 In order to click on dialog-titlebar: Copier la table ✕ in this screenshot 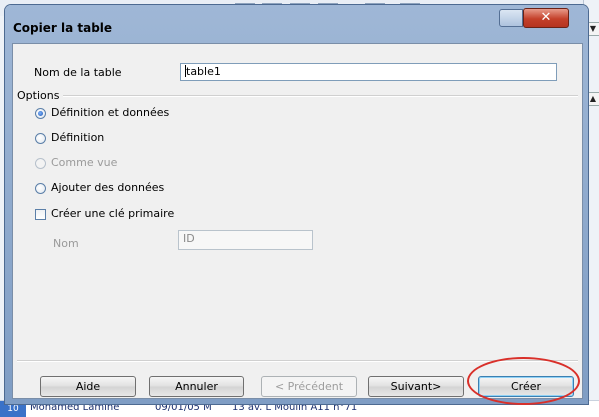, I will do `click(296, 24)`.